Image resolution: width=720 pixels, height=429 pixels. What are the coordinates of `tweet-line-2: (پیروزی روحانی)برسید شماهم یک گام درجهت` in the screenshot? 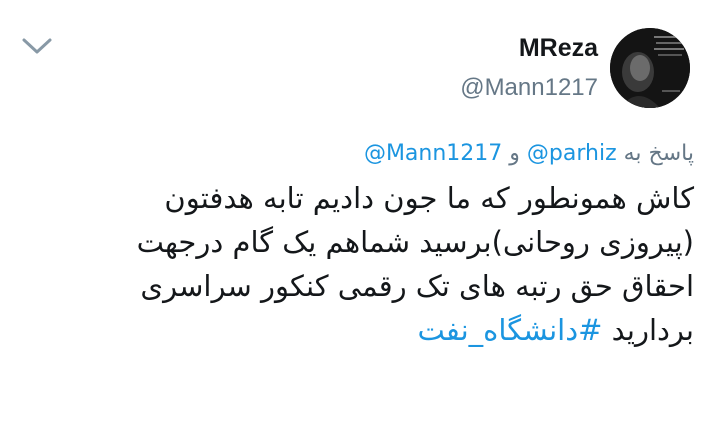 It's located at (415, 242).